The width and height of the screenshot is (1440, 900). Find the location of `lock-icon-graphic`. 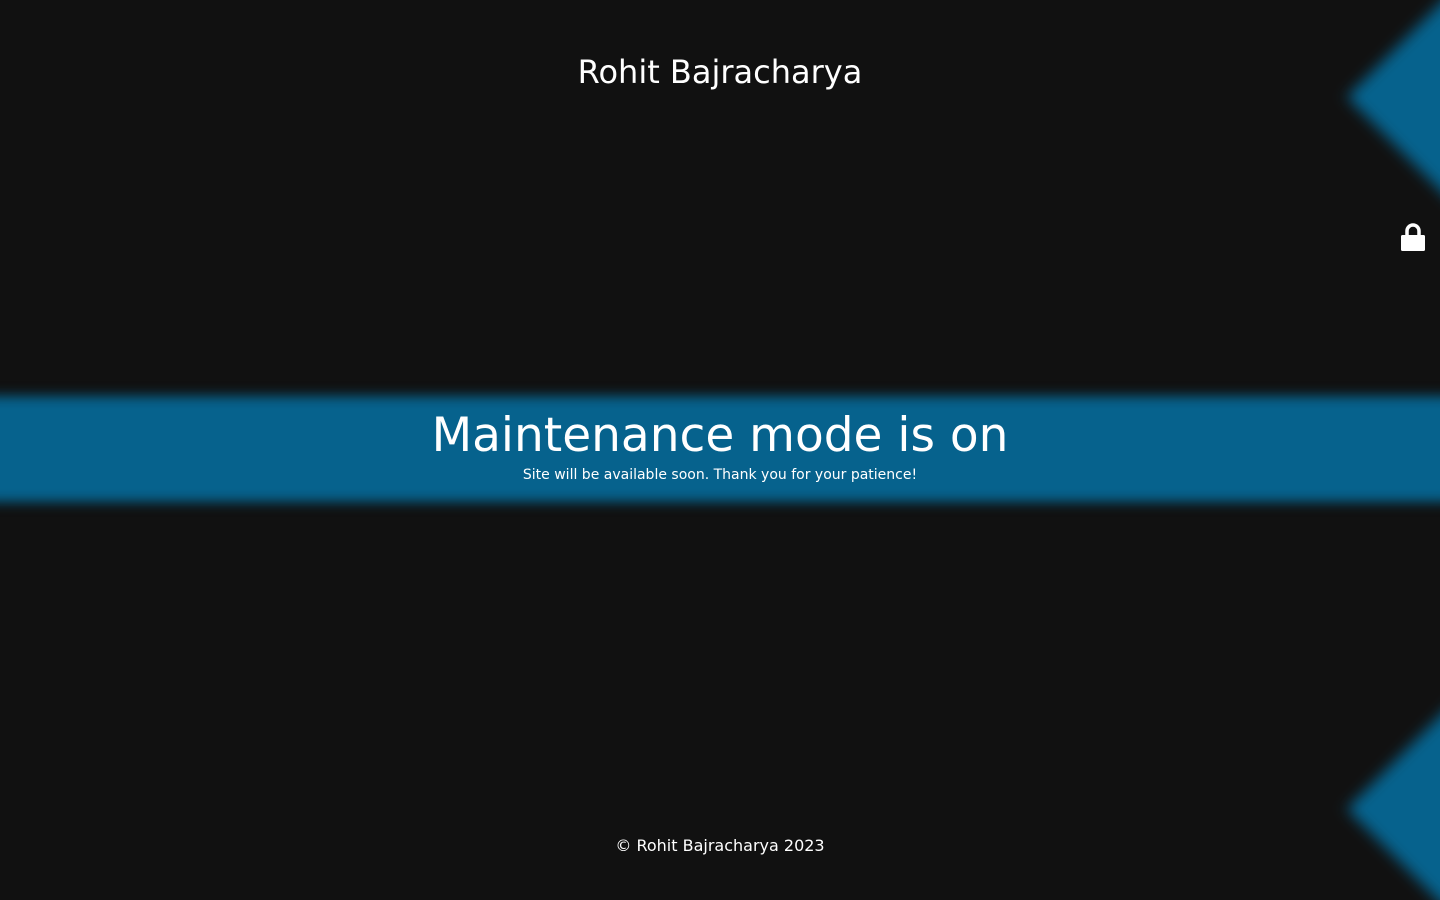

lock-icon-graphic is located at coordinates (1413, 237).